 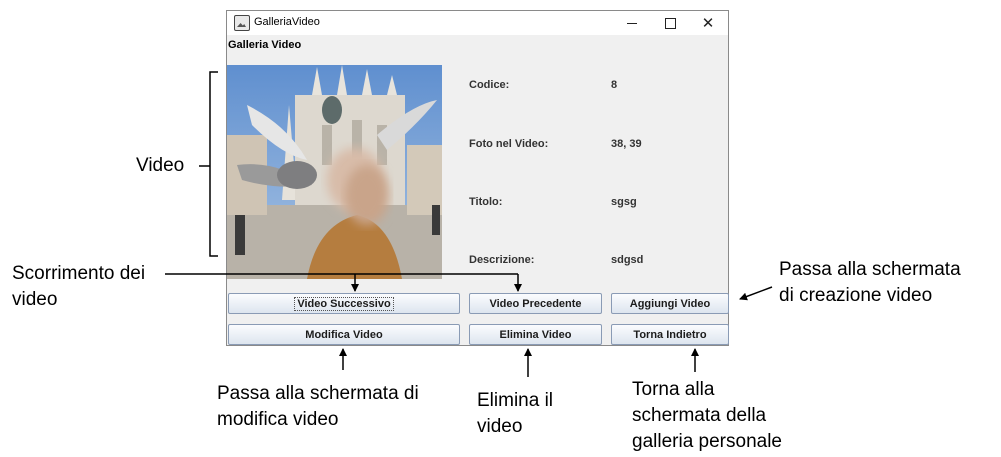 I want to click on video-photo-illustration, so click(x=334, y=172).